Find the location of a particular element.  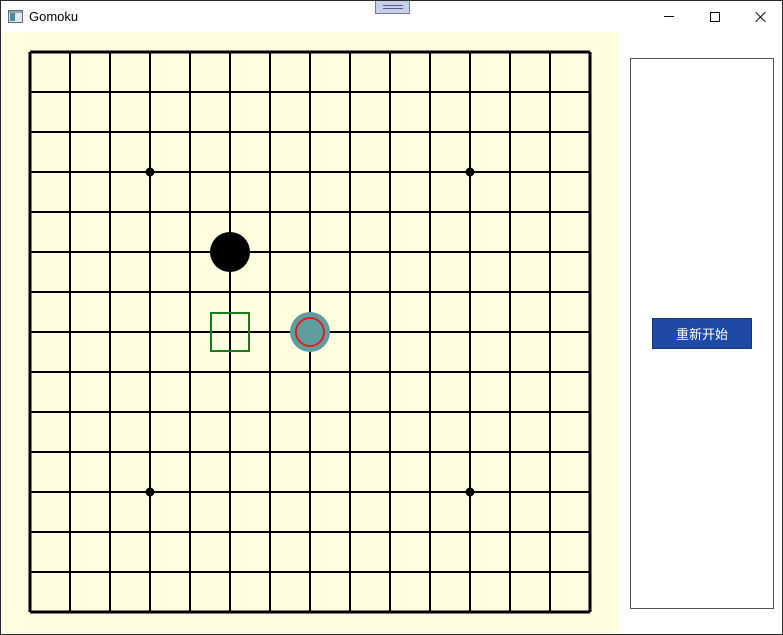

minimize-icon is located at coordinates (669, 16).